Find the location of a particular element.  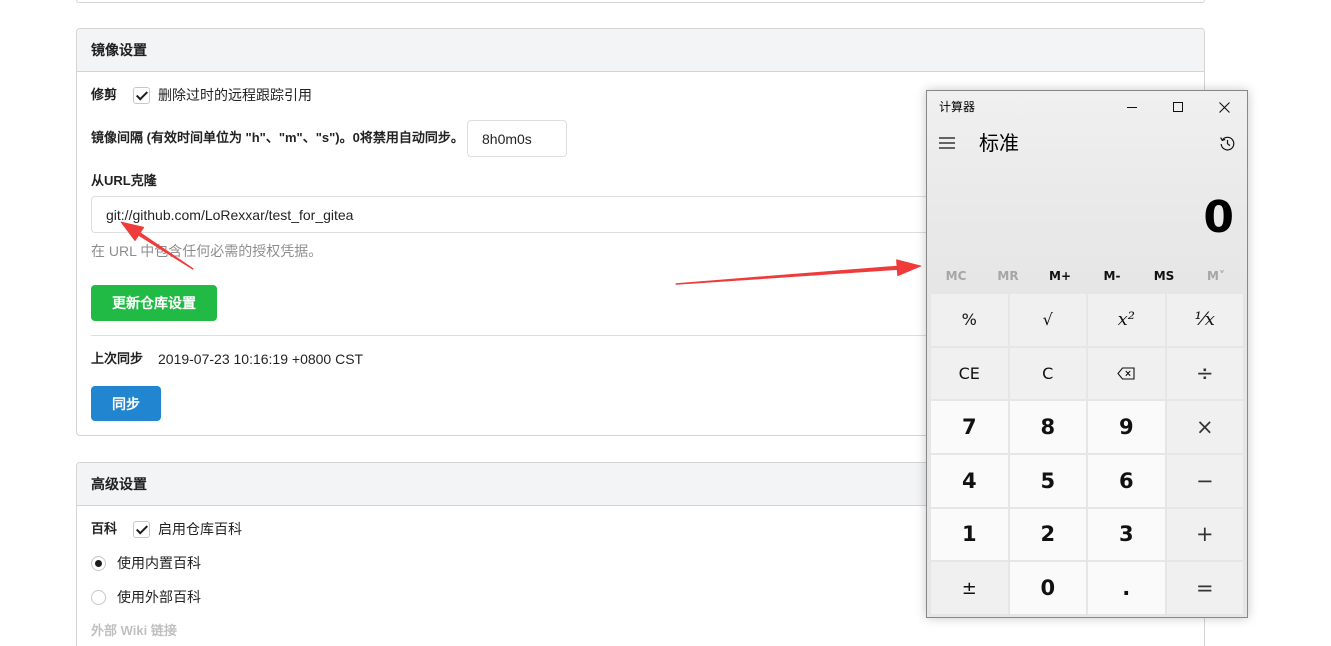

maximize-icon is located at coordinates (1178, 107).